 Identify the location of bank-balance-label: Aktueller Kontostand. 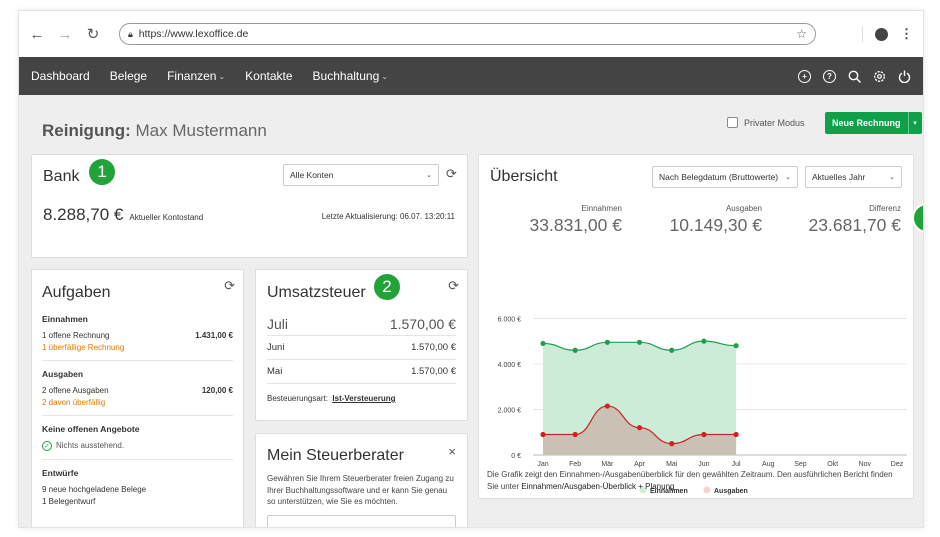
(166, 217).